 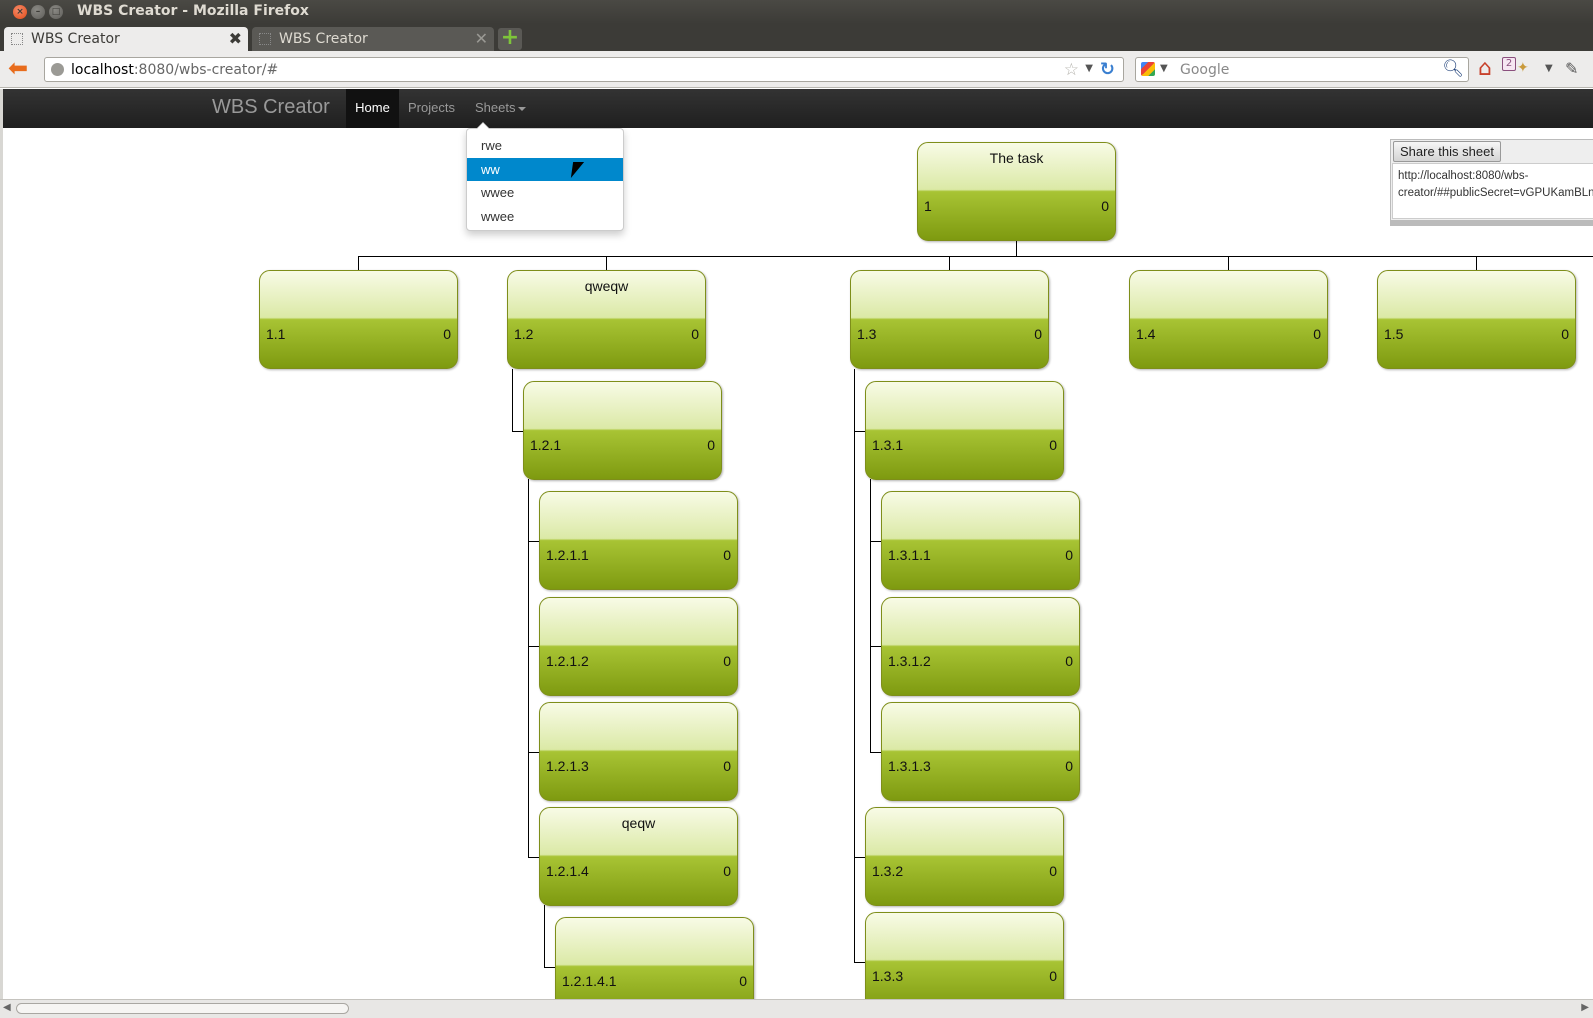 What do you see at coordinates (495, 107) in the screenshot?
I see `nav-sheets-label: Sheets` at bounding box center [495, 107].